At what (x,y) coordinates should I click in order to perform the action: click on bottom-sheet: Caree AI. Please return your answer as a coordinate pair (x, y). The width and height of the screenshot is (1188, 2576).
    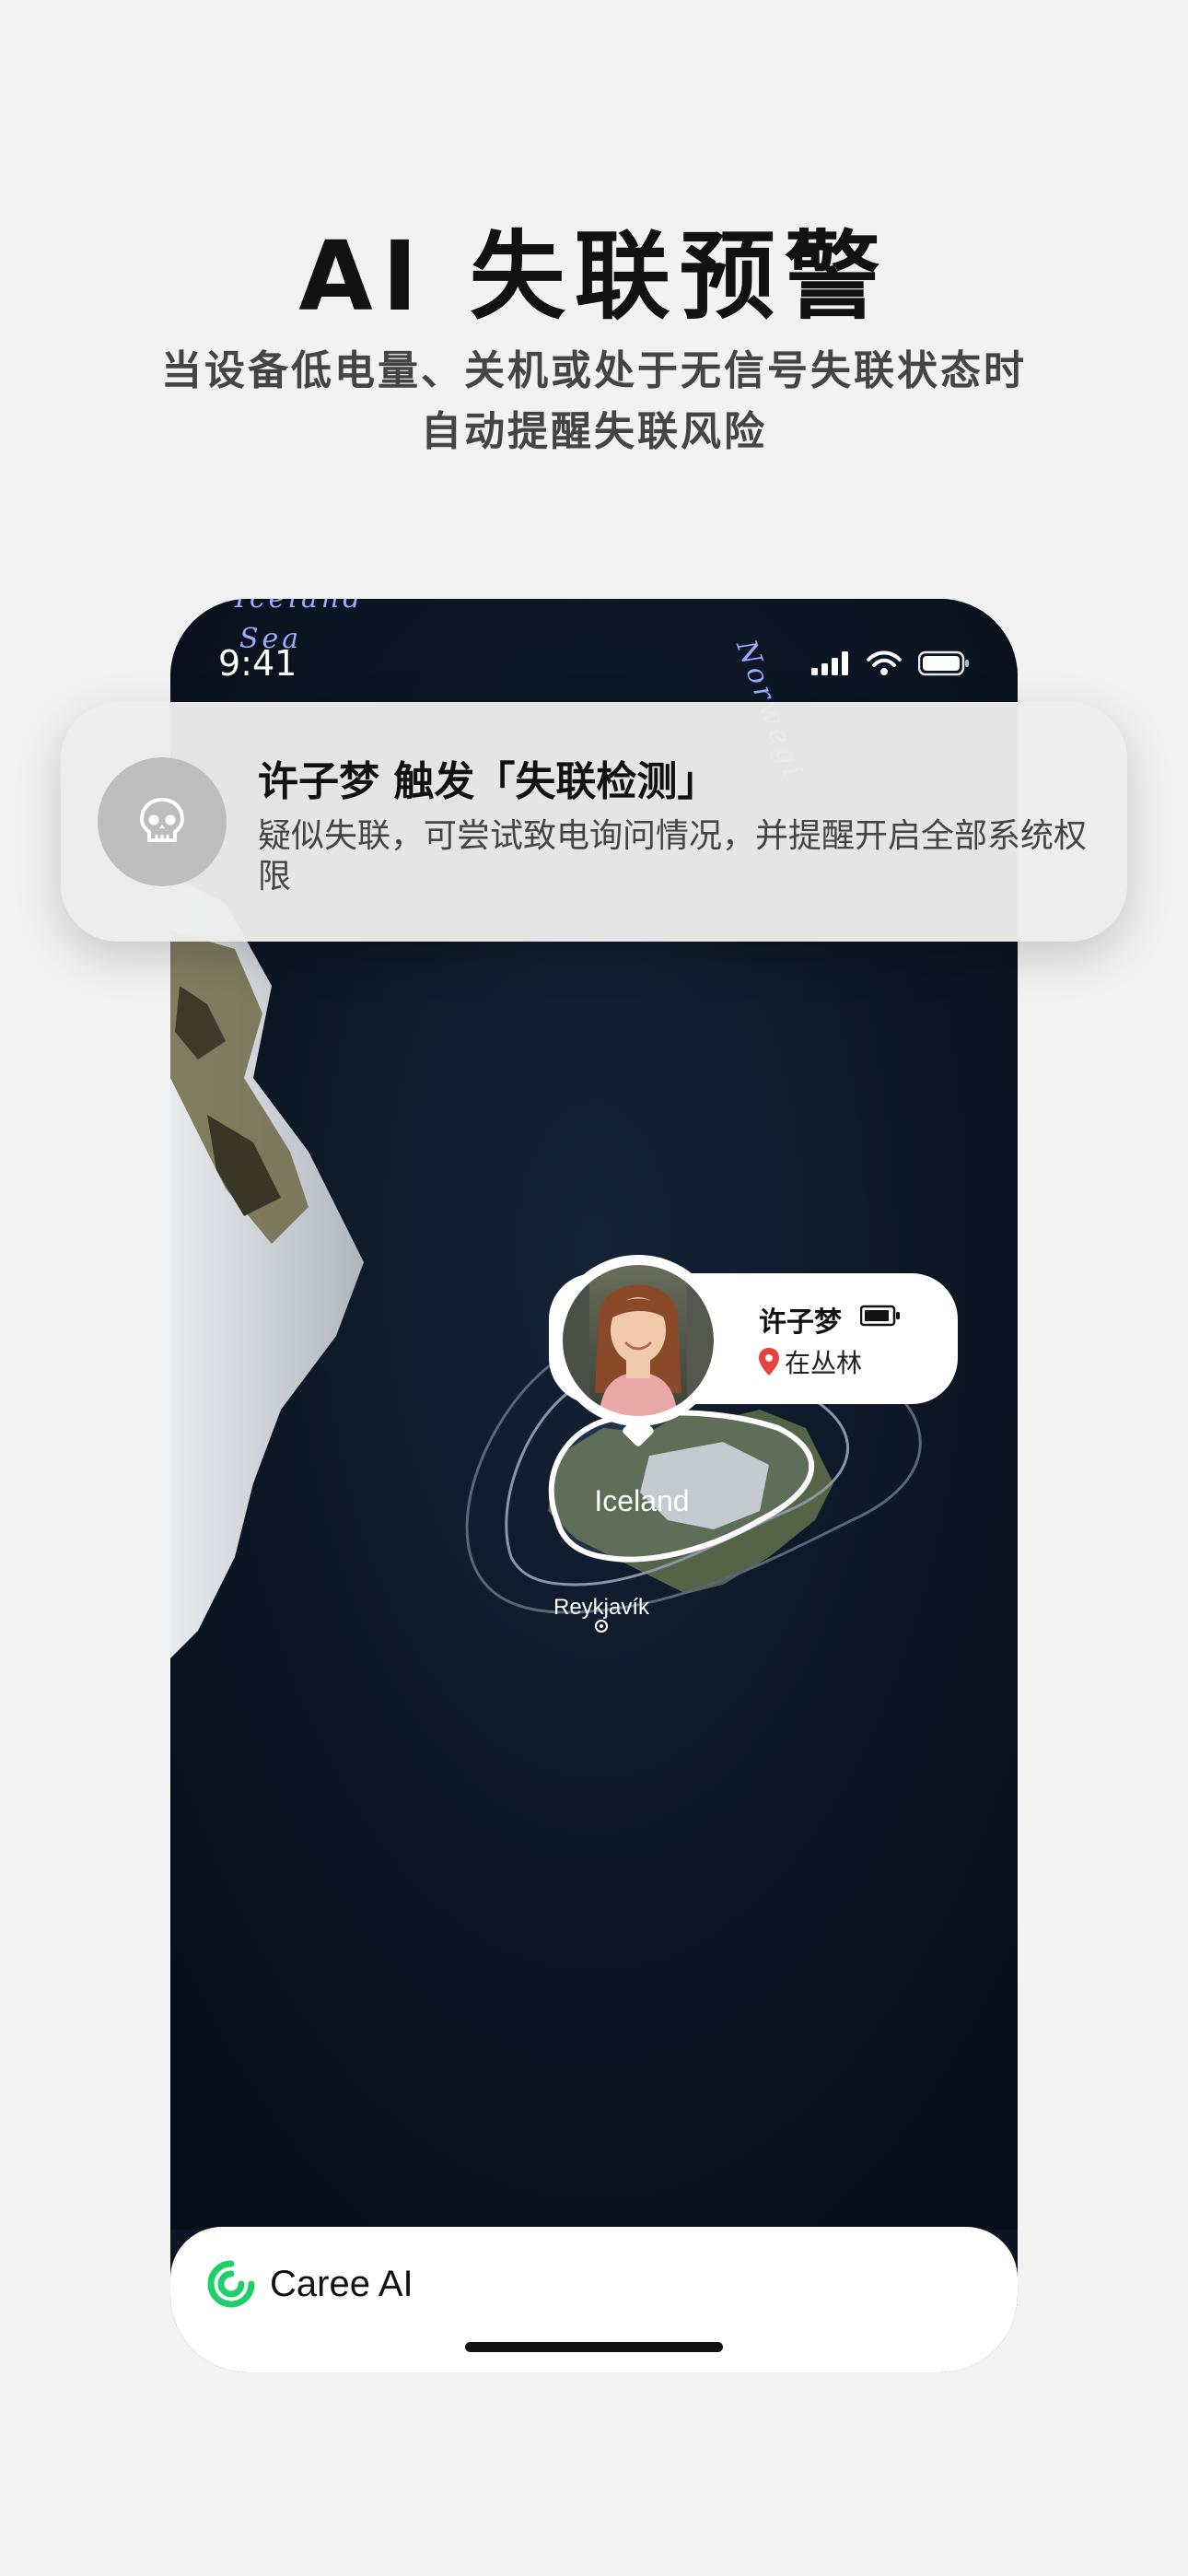
    Looking at the image, I should click on (594, 2299).